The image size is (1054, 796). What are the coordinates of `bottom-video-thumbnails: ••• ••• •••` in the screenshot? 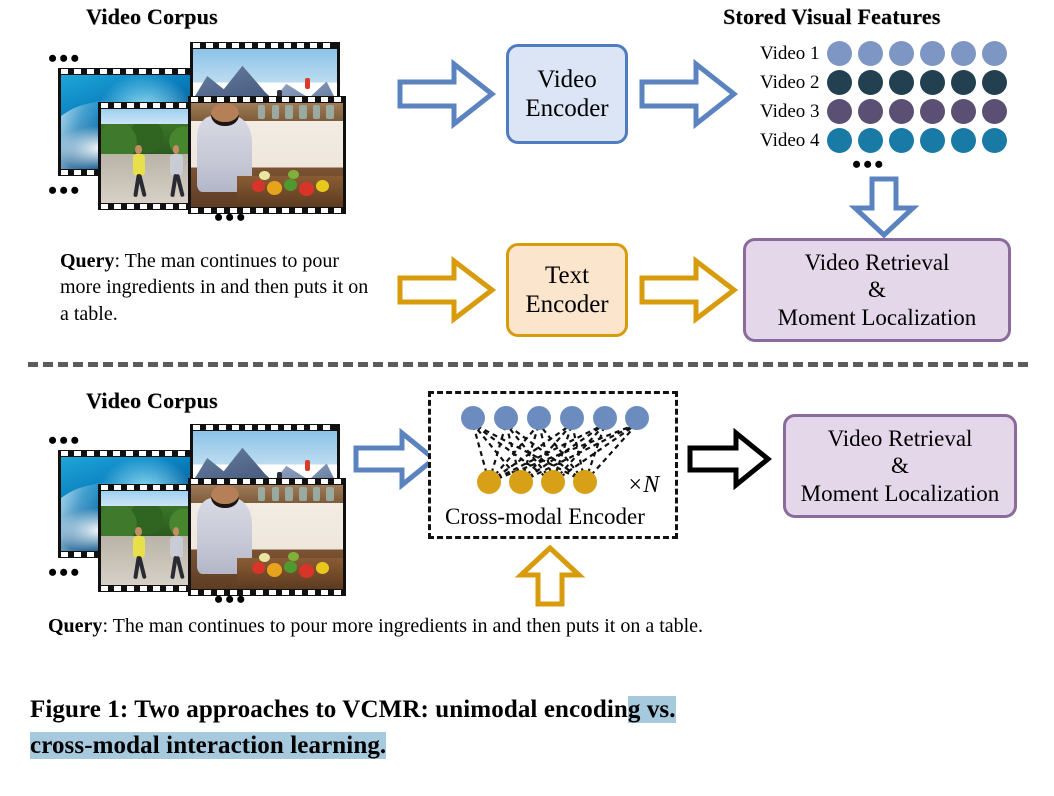 It's located at (210, 517).